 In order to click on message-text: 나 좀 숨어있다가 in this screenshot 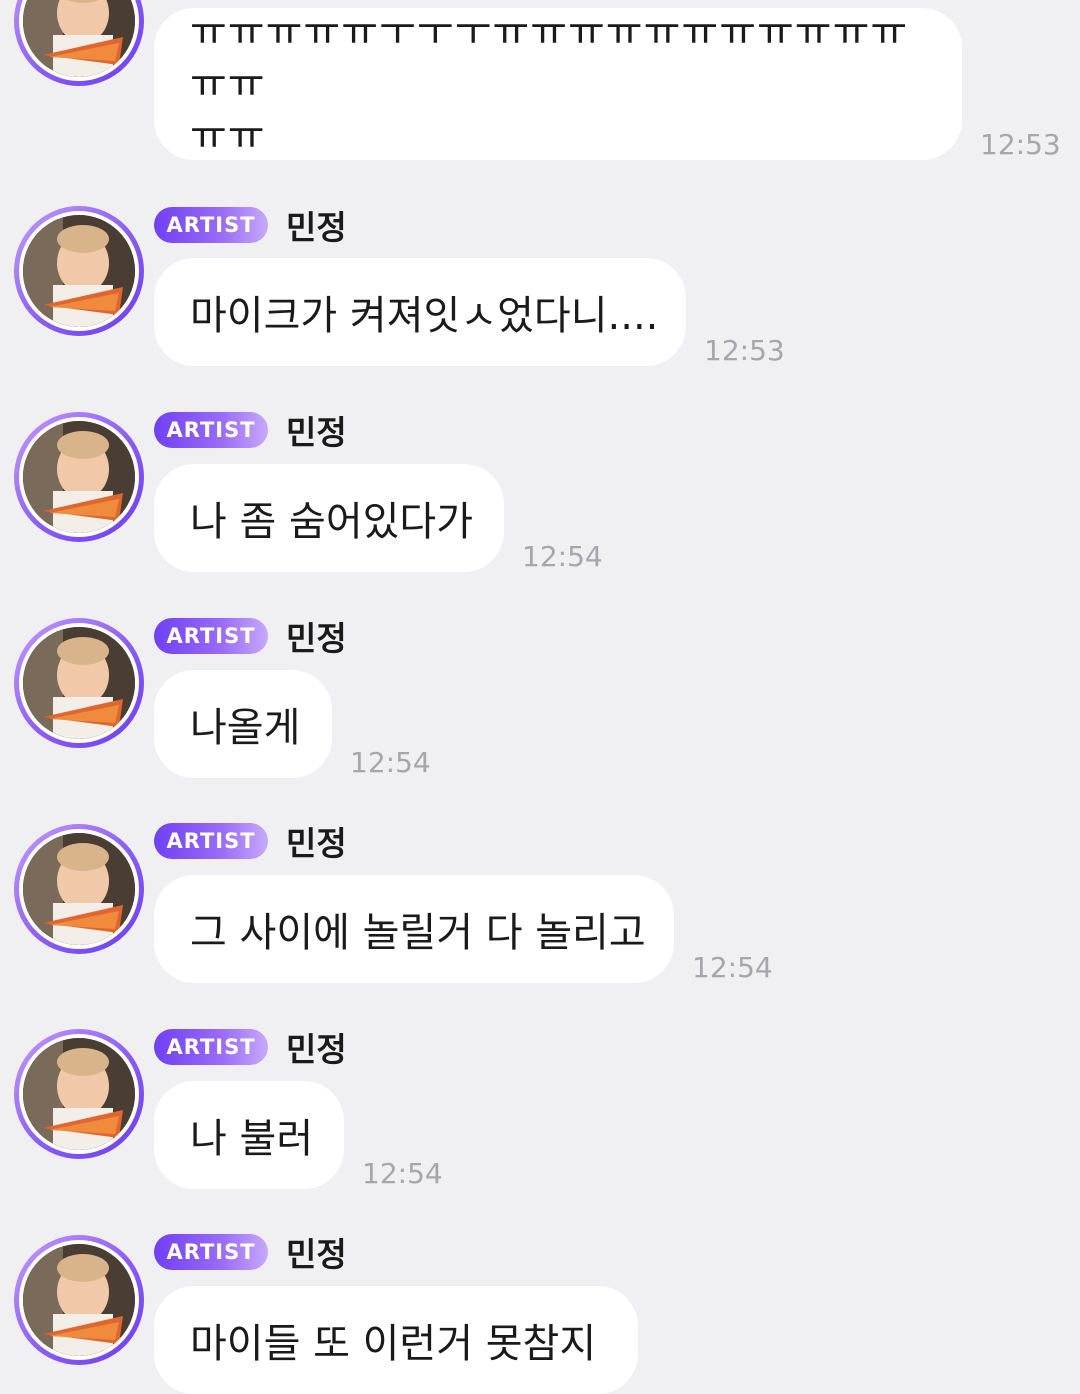, I will do `click(332, 522)`.